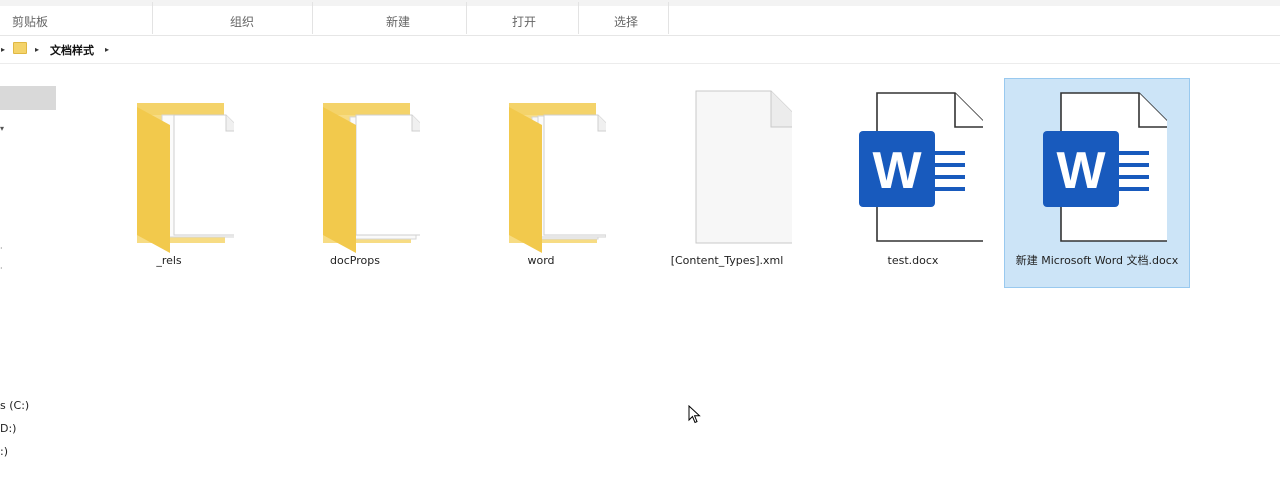 The height and width of the screenshot is (484, 1280). I want to click on file-item-word-folder: word, so click(541, 183).